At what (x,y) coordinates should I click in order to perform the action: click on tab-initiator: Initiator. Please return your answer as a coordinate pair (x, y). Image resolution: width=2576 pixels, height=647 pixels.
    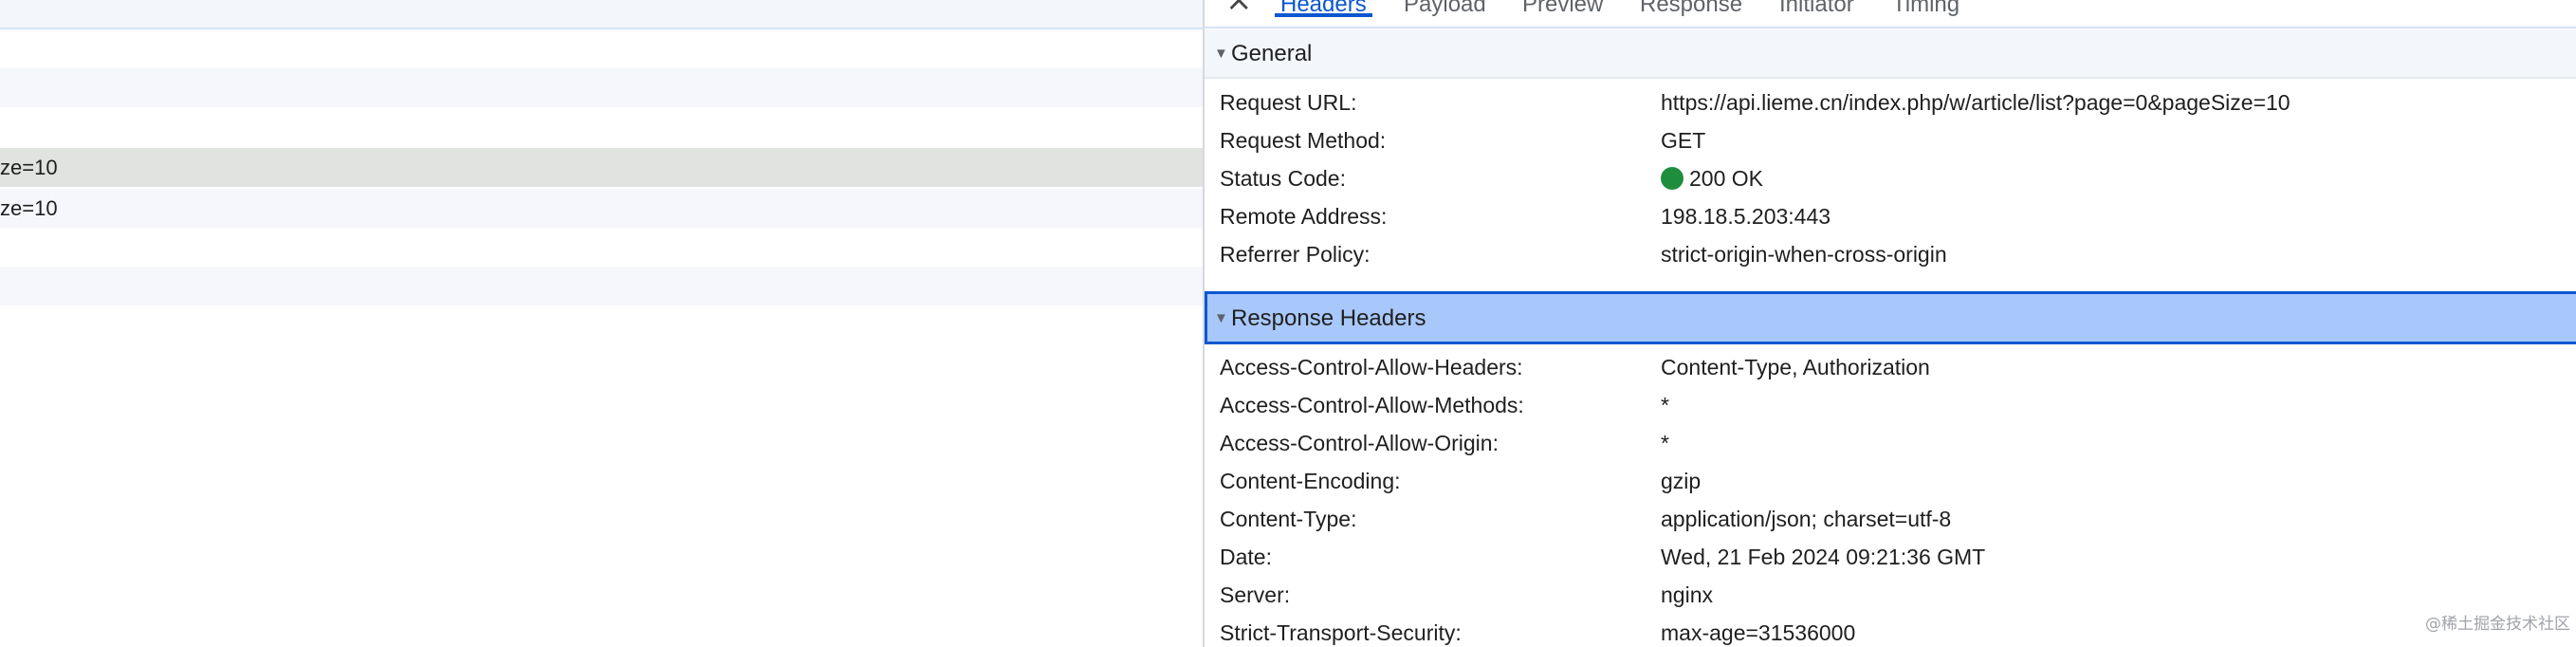
    Looking at the image, I should click on (1816, 14).